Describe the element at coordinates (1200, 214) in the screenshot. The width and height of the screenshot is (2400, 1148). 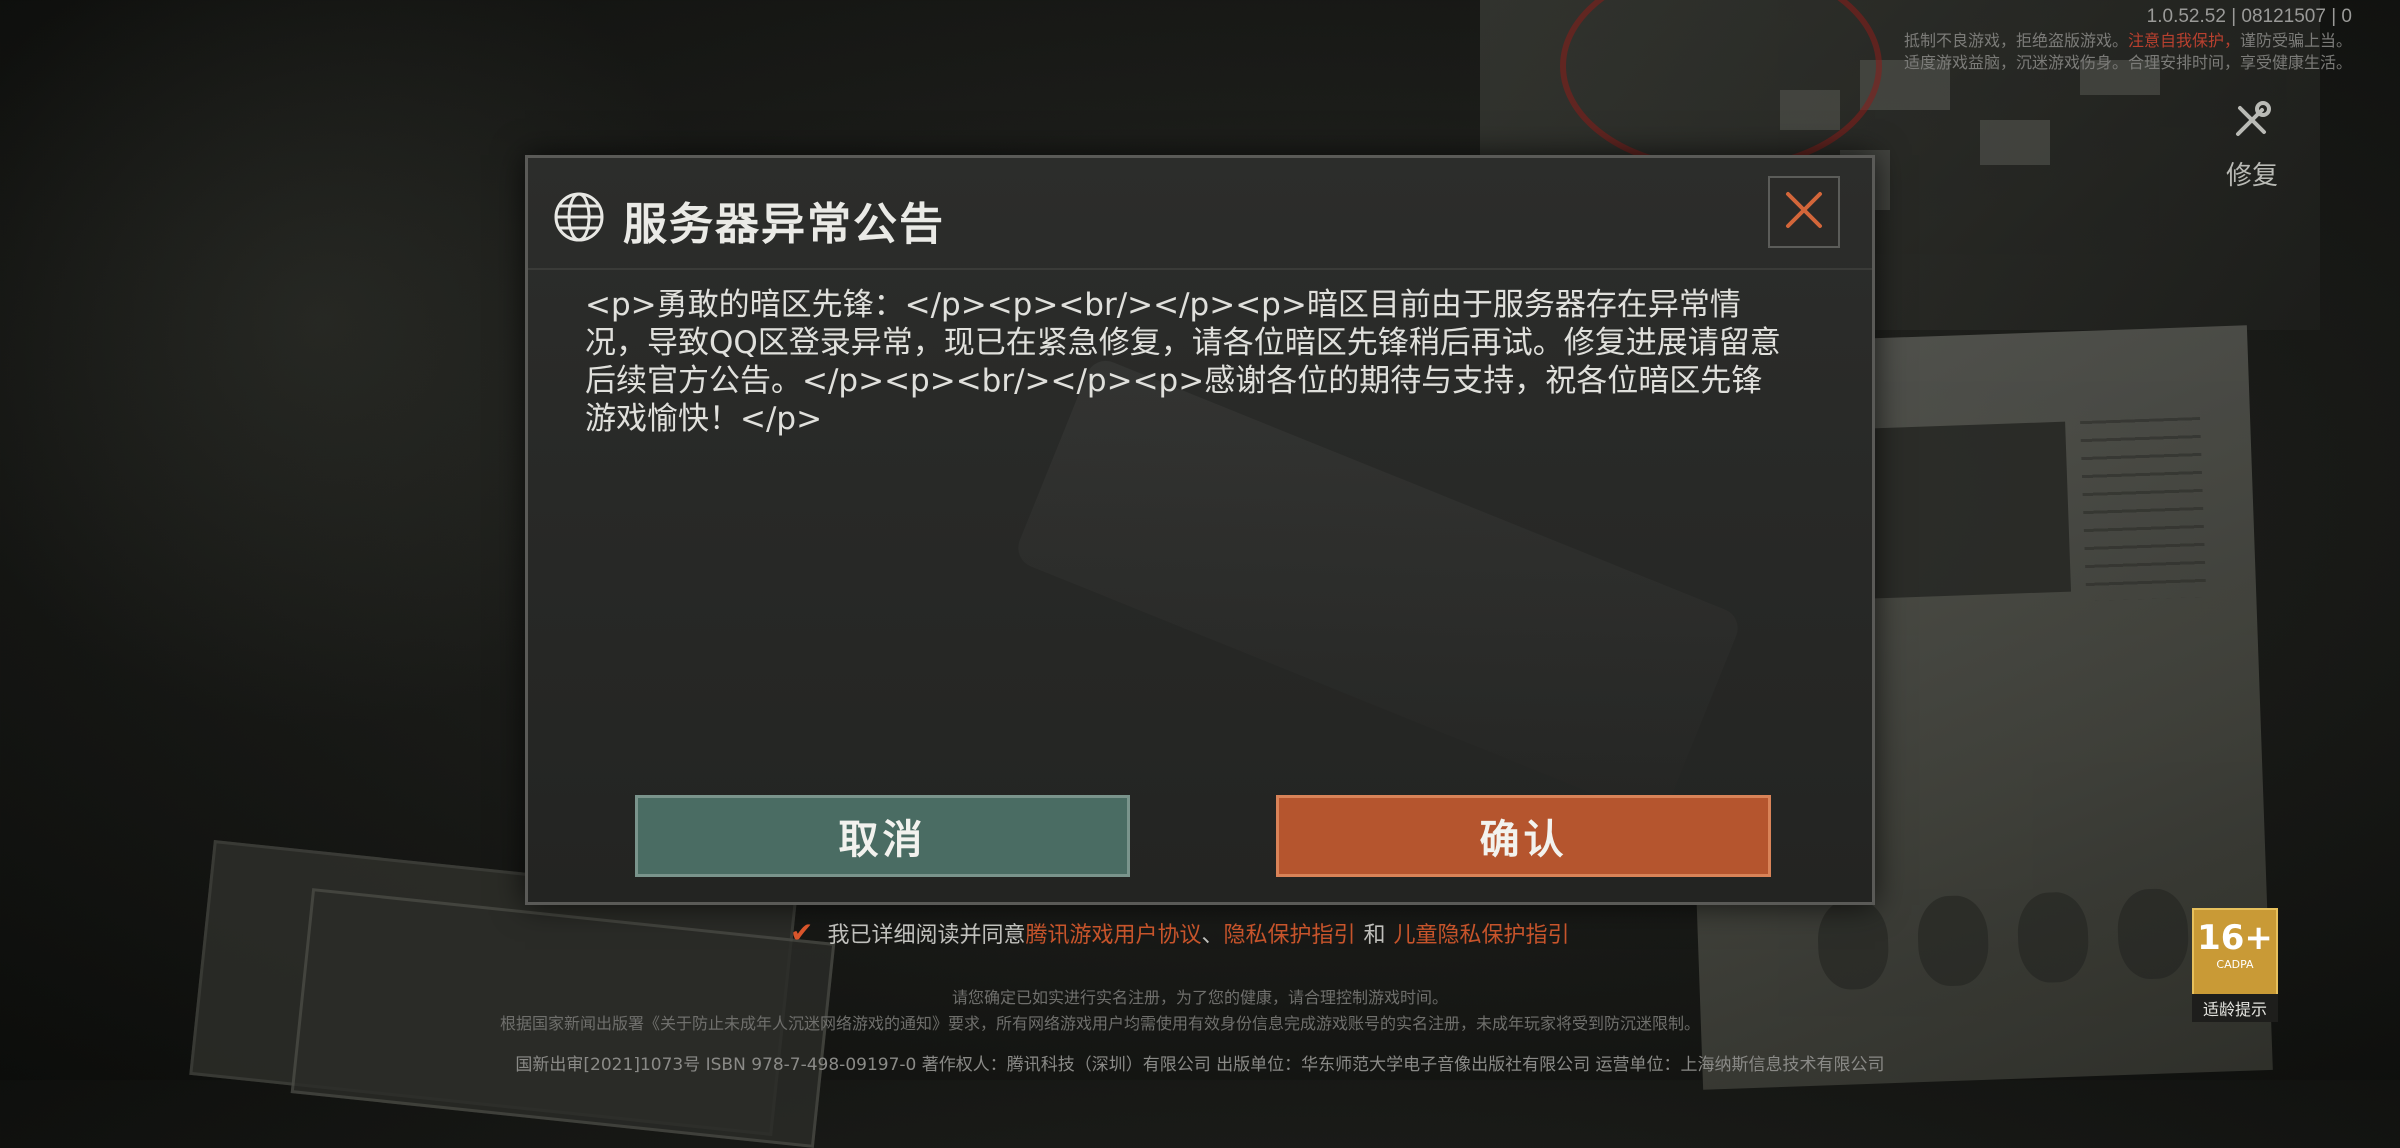
I see `dialog-header: 服务器异常公告` at that location.